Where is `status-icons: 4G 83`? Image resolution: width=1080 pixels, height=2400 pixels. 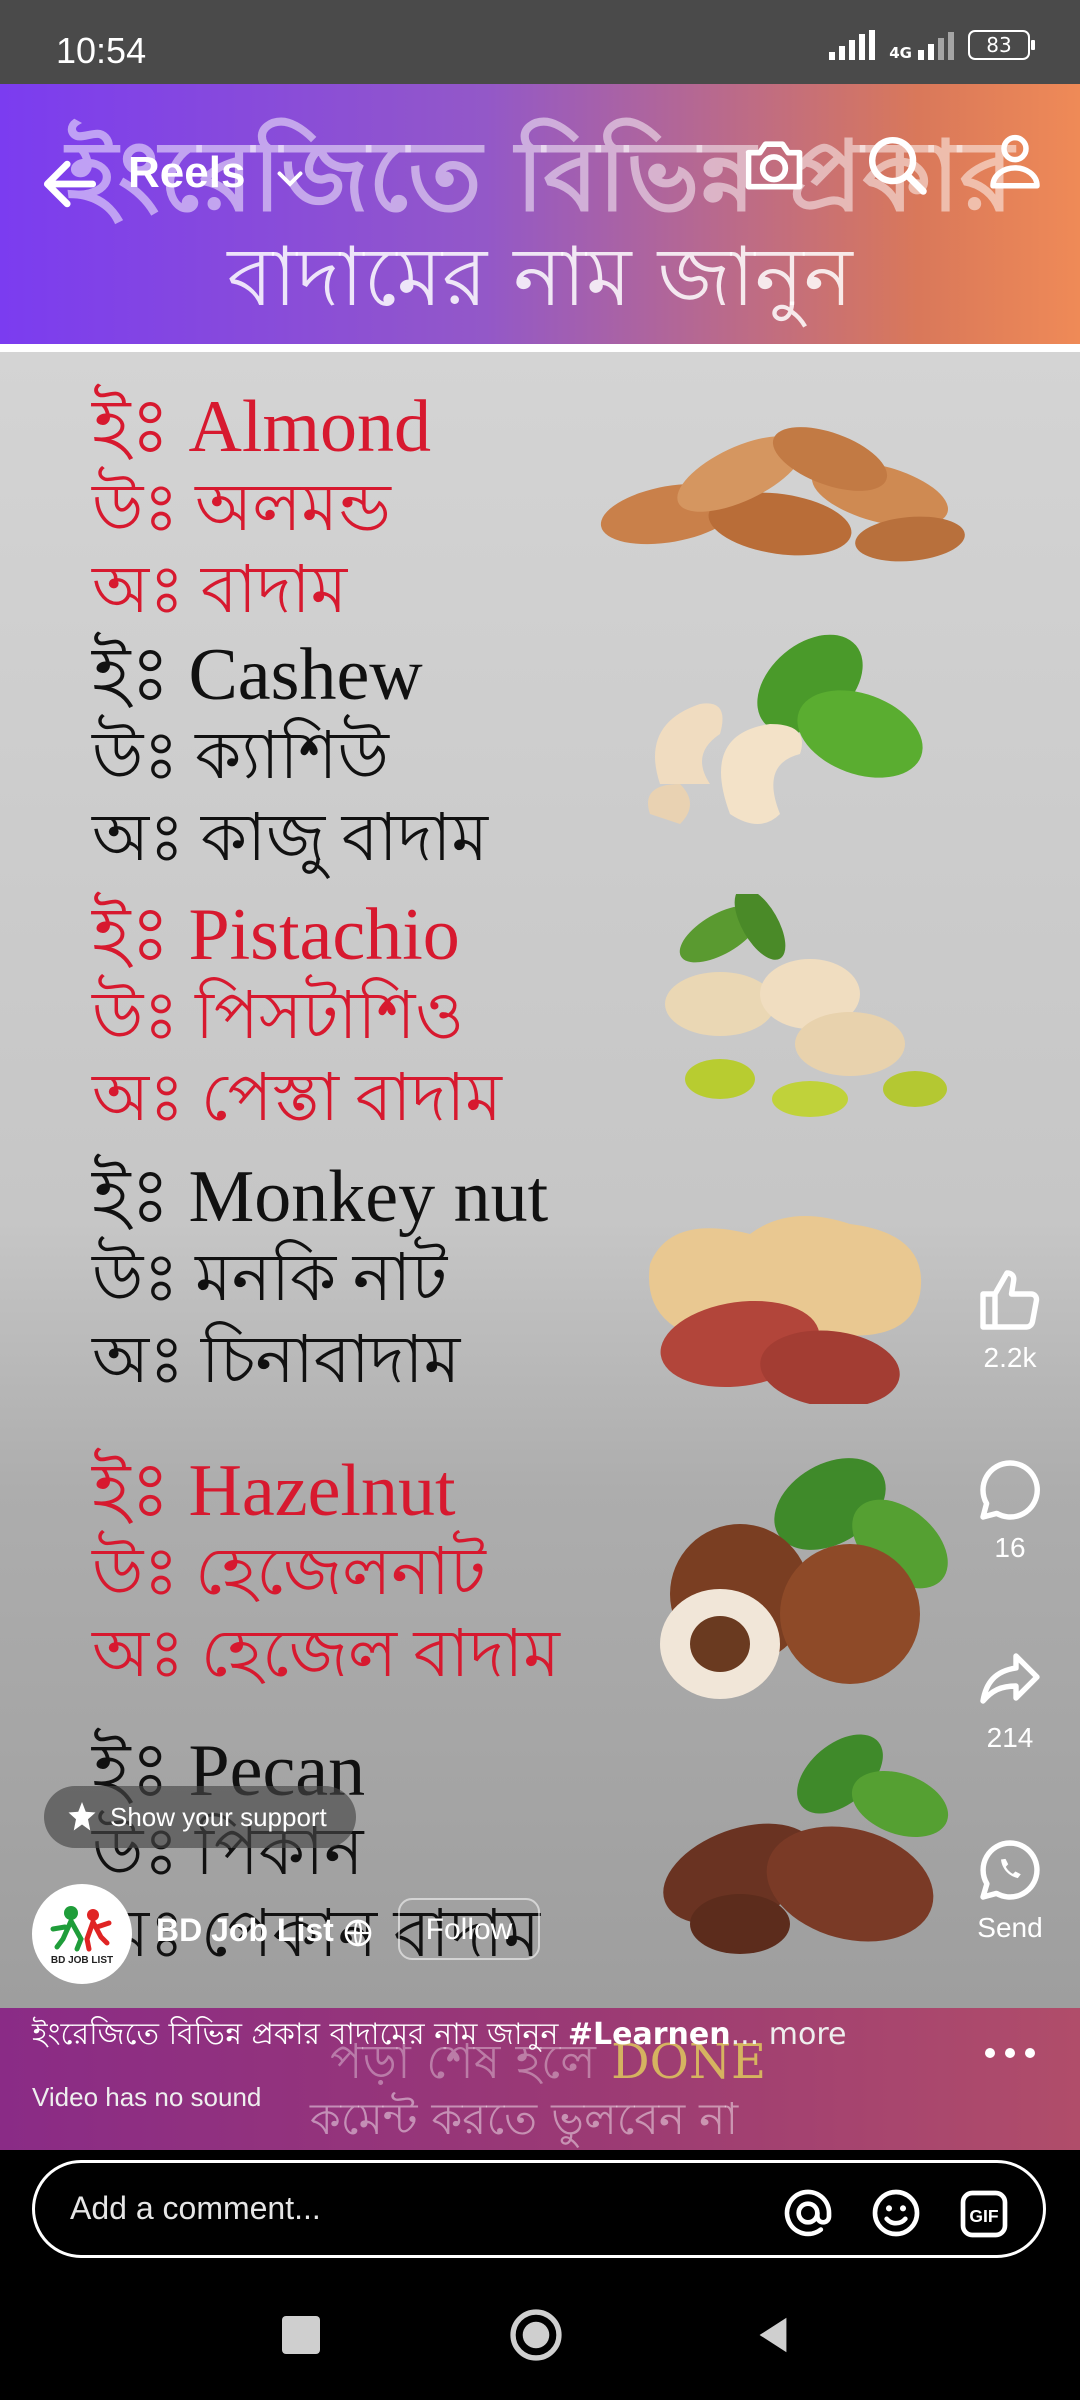 status-icons: 4G 83 is located at coordinates (932, 46).